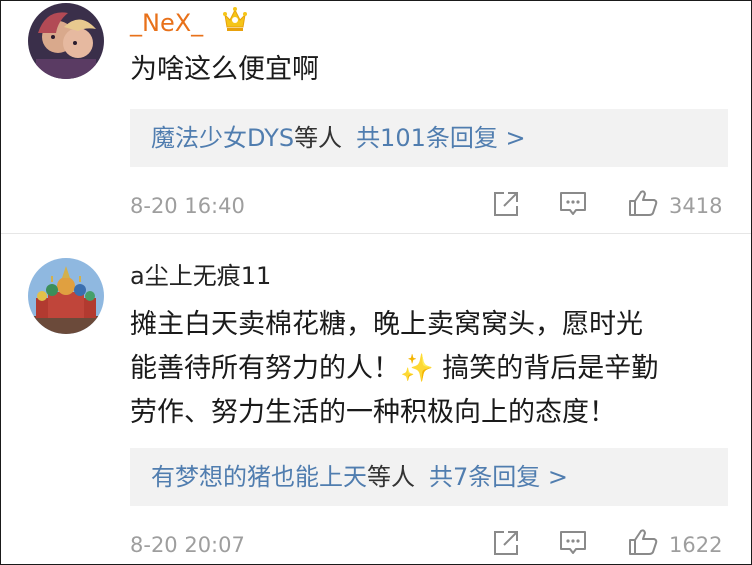 The height and width of the screenshot is (565, 752). What do you see at coordinates (200, 276) in the screenshot?
I see `username: a尘上无痕11` at bounding box center [200, 276].